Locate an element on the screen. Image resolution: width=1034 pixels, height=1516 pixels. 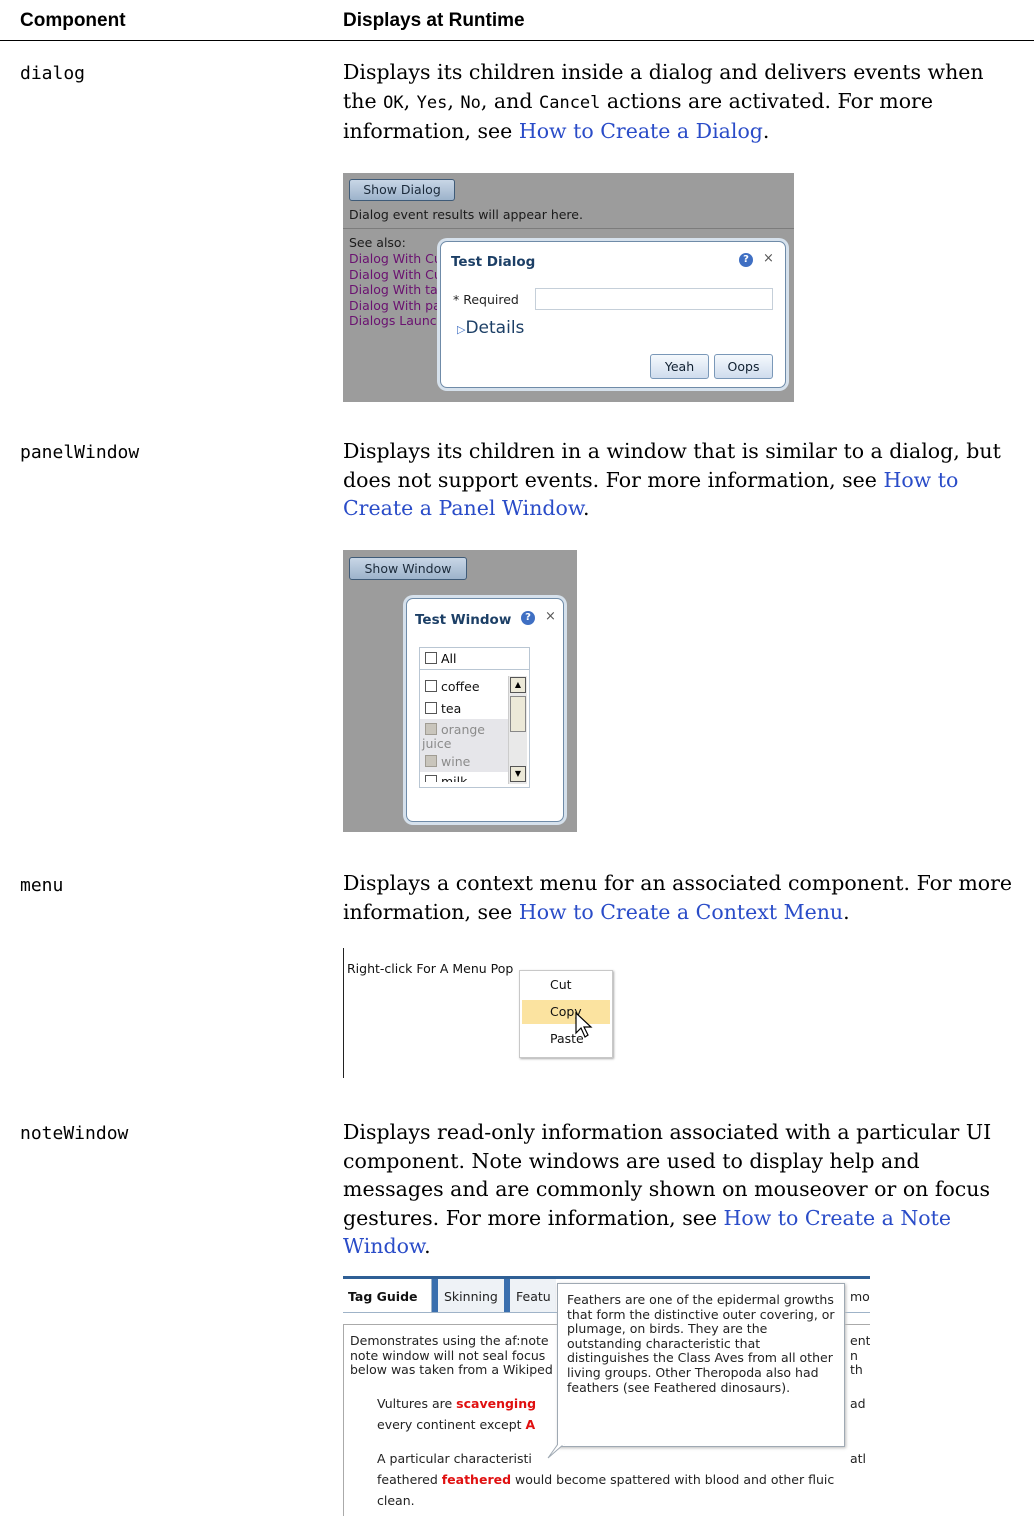
oops-button: Oops is located at coordinates (743, 366).